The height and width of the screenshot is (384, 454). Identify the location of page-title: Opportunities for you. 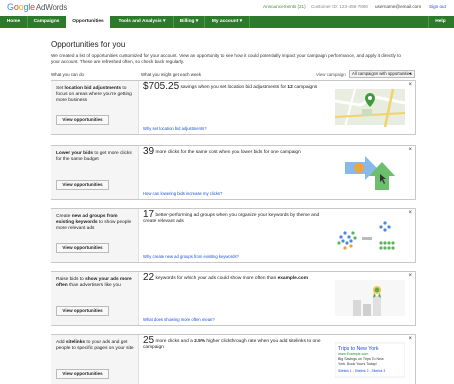
(88, 44).